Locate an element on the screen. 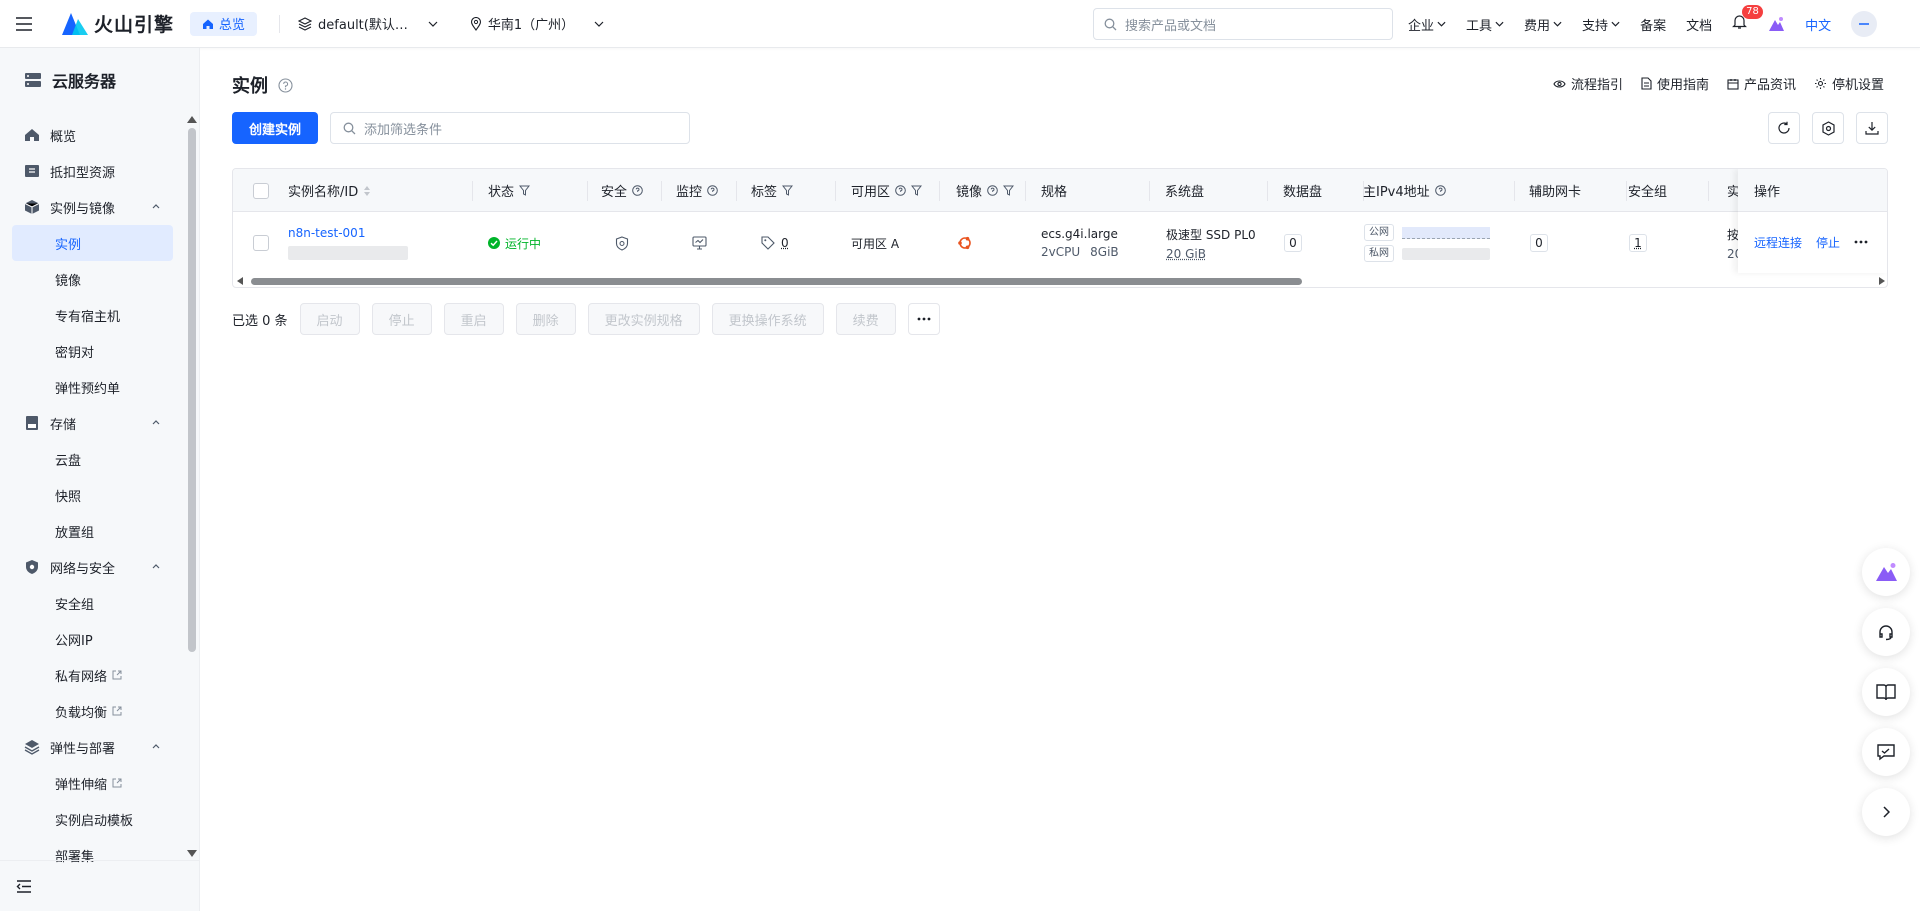 The height and width of the screenshot is (911, 1920). ubuntu-icon is located at coordinates (965, 243).